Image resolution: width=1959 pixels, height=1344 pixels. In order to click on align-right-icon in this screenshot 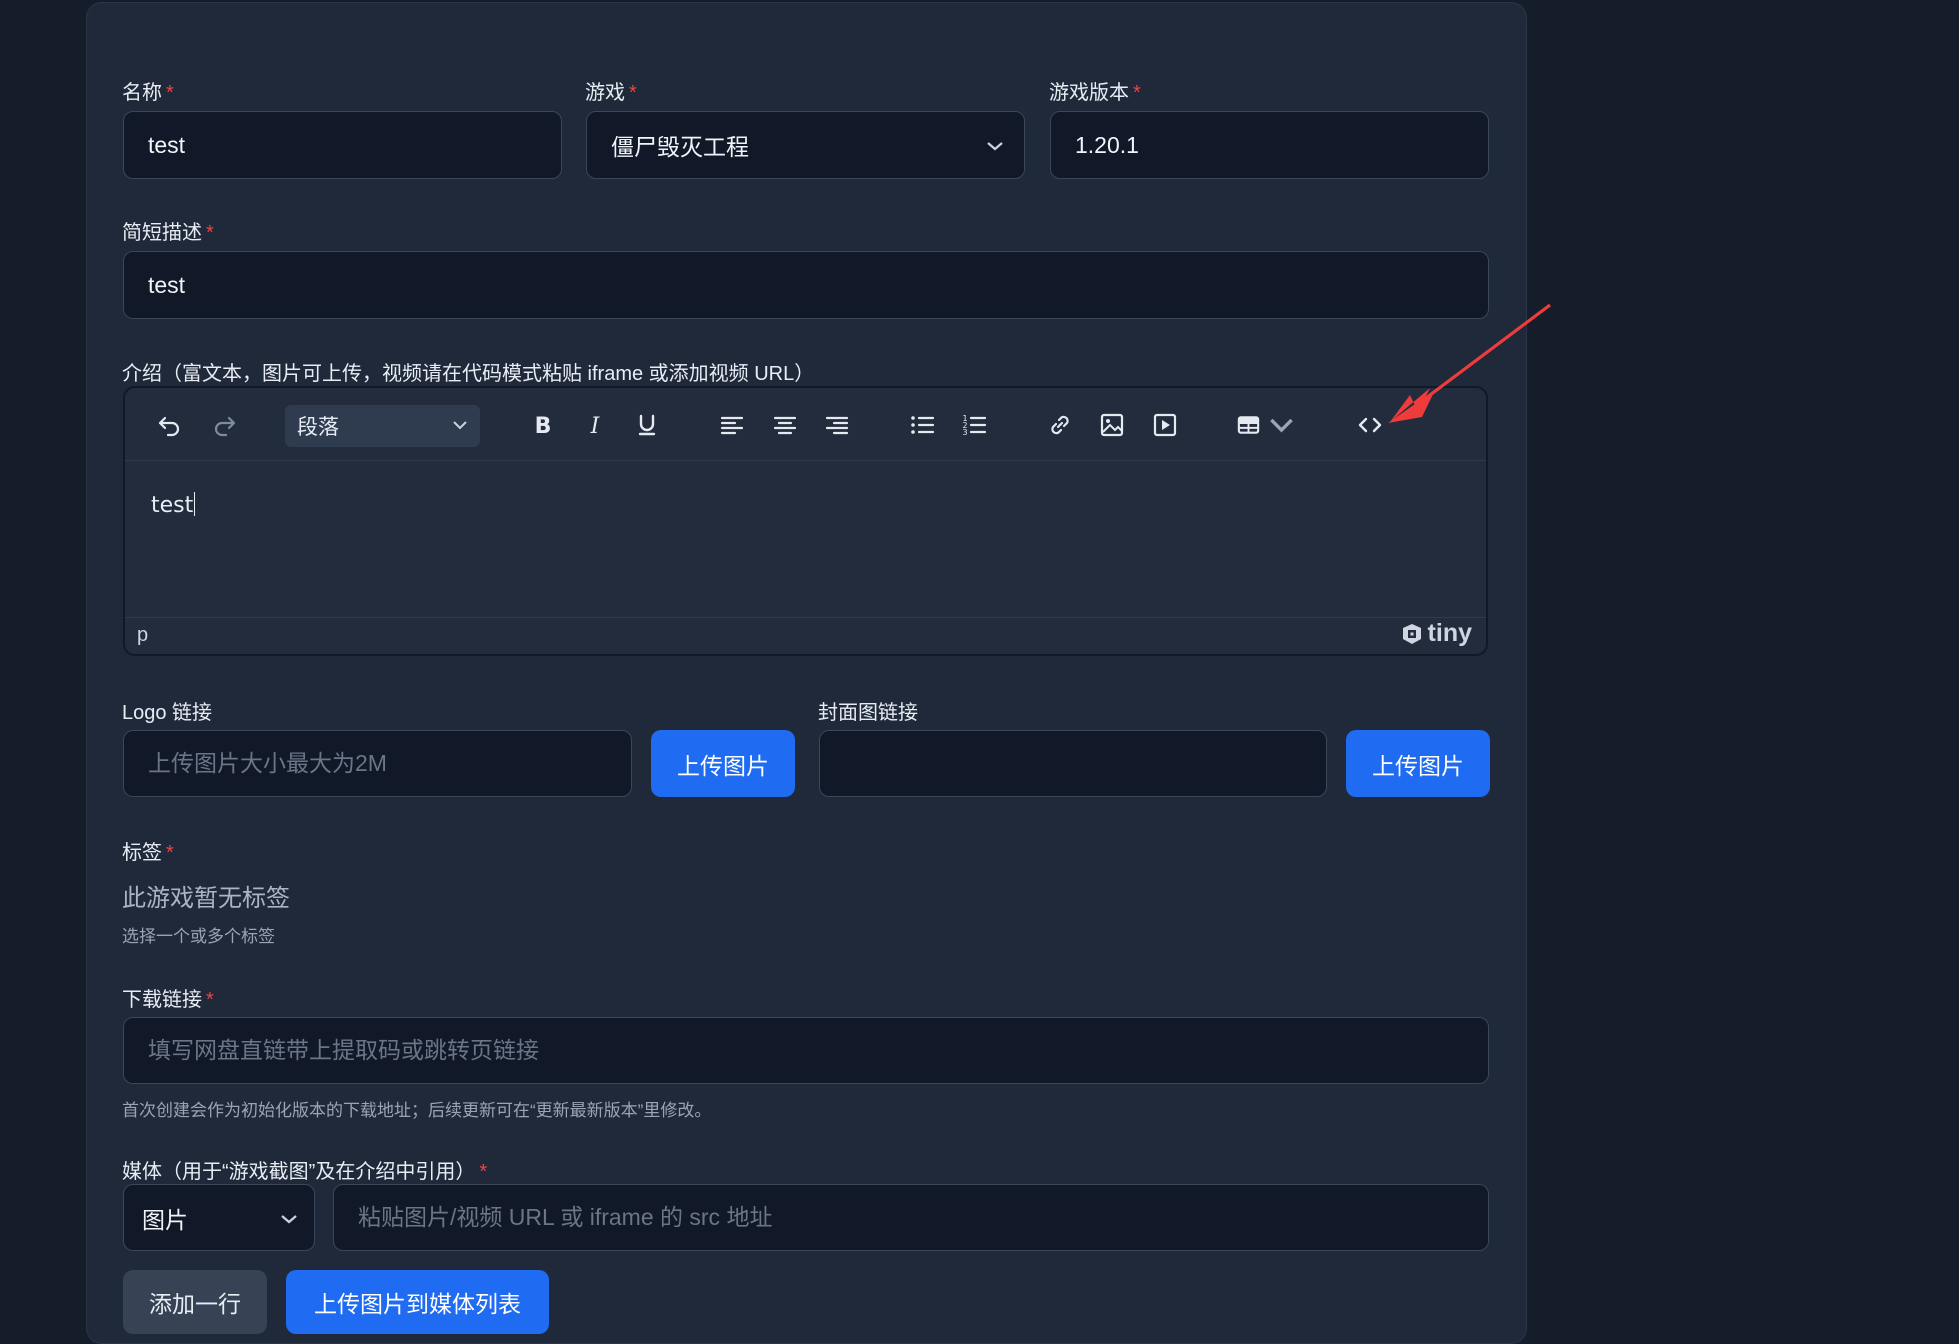, I will do `click(837, 425)`.